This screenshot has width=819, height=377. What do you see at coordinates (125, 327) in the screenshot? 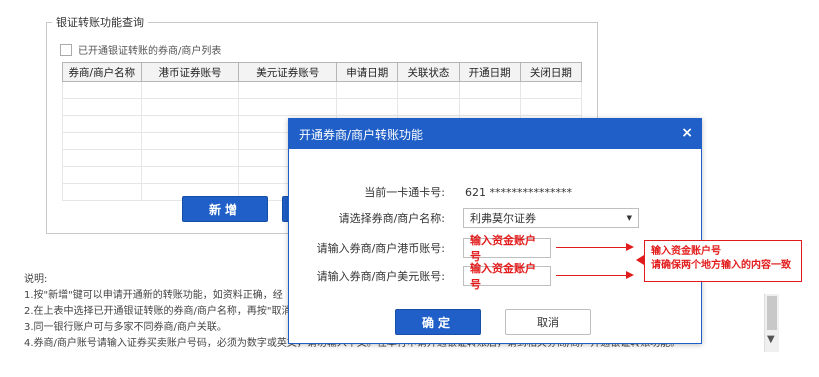
I see `note-line-3: 3.同一银行账户可与多家不同券商/商户关联。` at bounding box center [125, 327].